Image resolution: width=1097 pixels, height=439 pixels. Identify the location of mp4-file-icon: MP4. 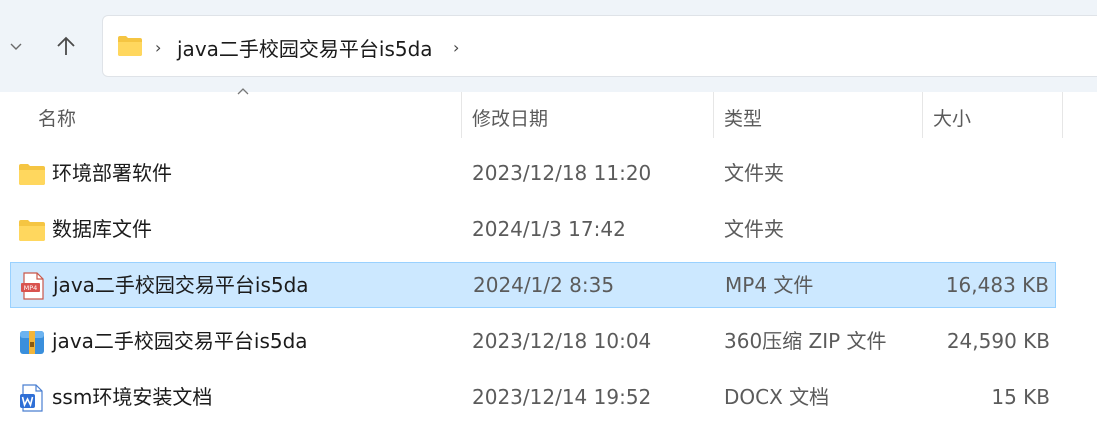
(32, 286).